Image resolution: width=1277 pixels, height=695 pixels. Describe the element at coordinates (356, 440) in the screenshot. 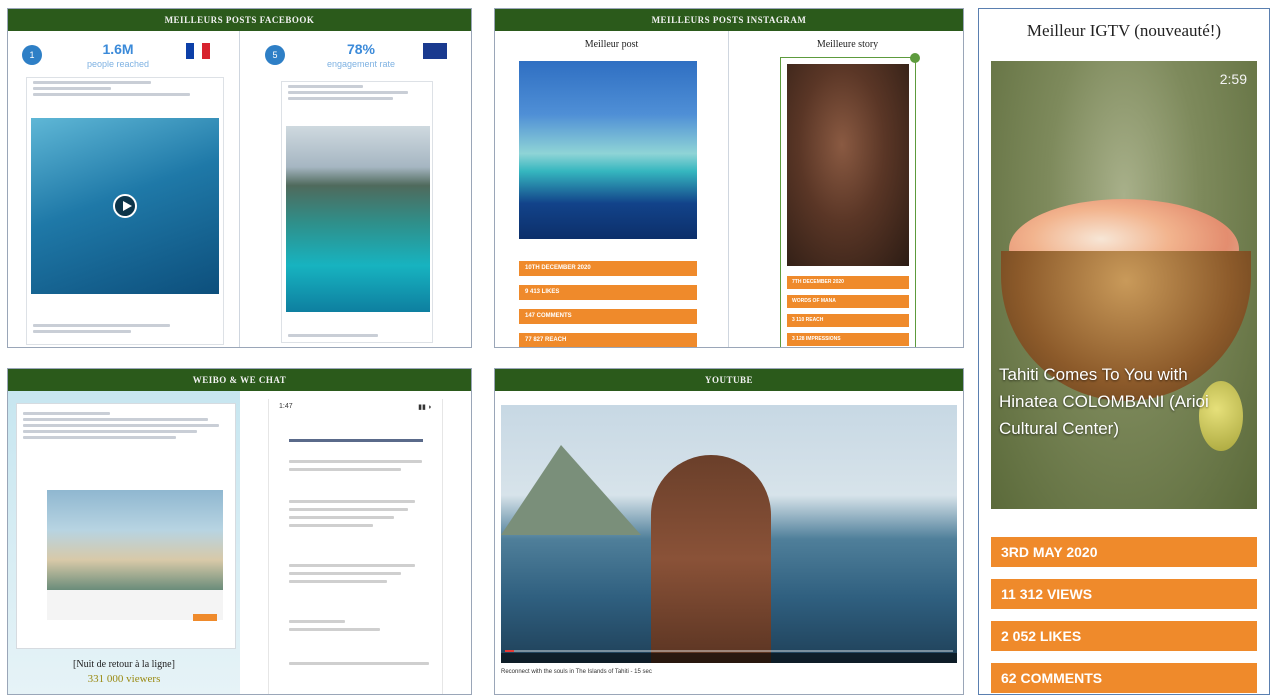

I see `article-header-bar` at that location.